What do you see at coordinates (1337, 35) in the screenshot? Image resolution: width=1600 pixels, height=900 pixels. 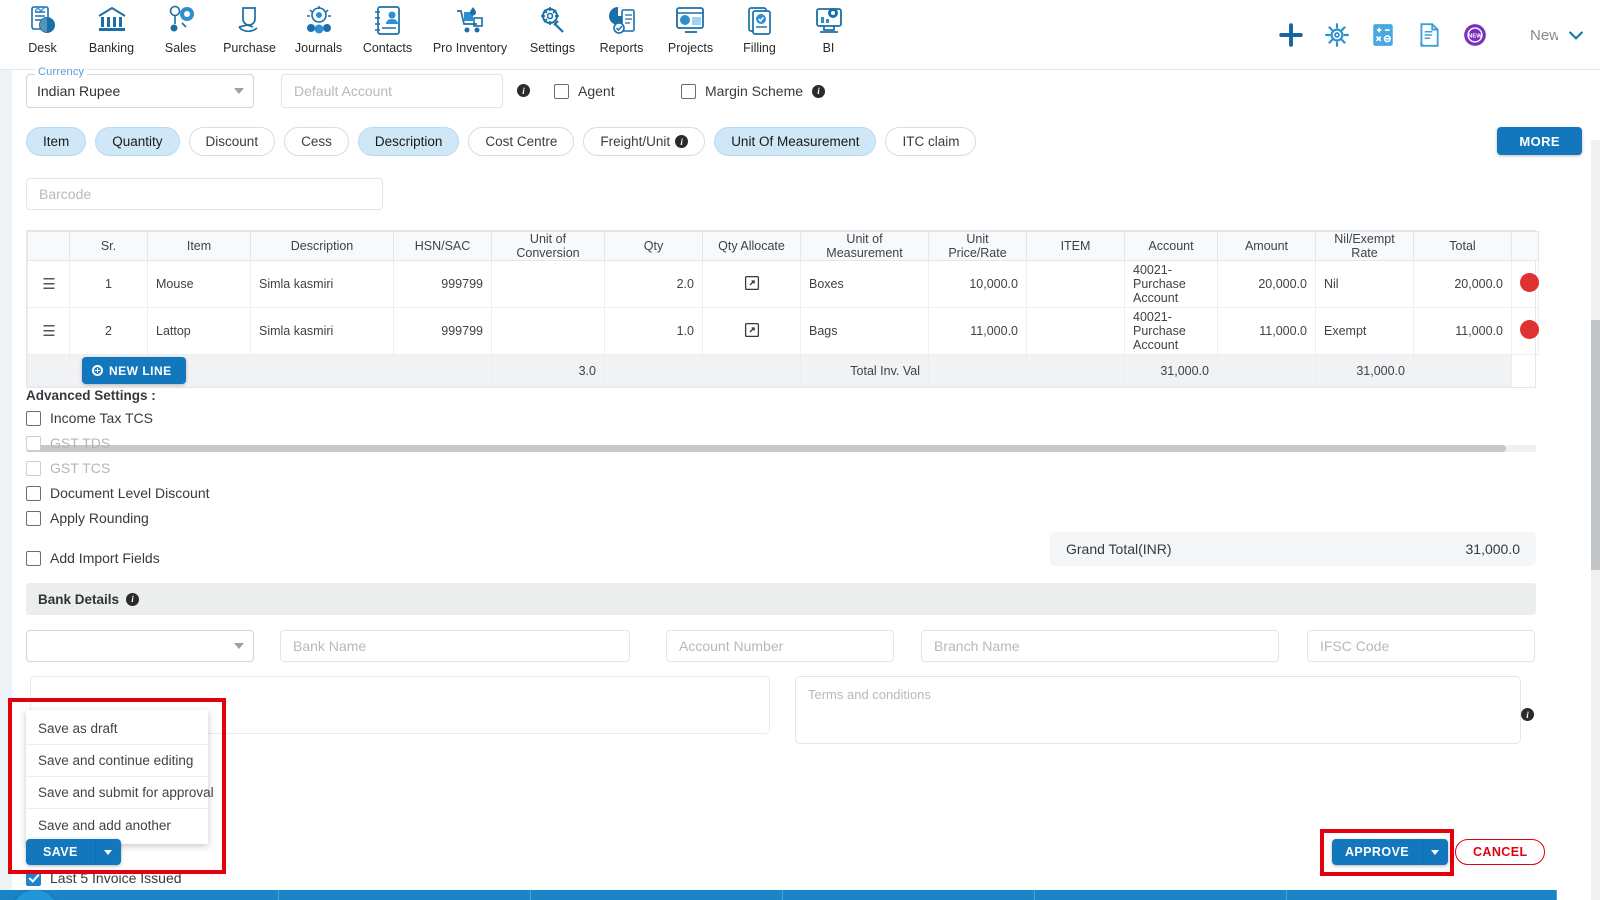 I see `gear-icon` at bounding box center [1337, 35].